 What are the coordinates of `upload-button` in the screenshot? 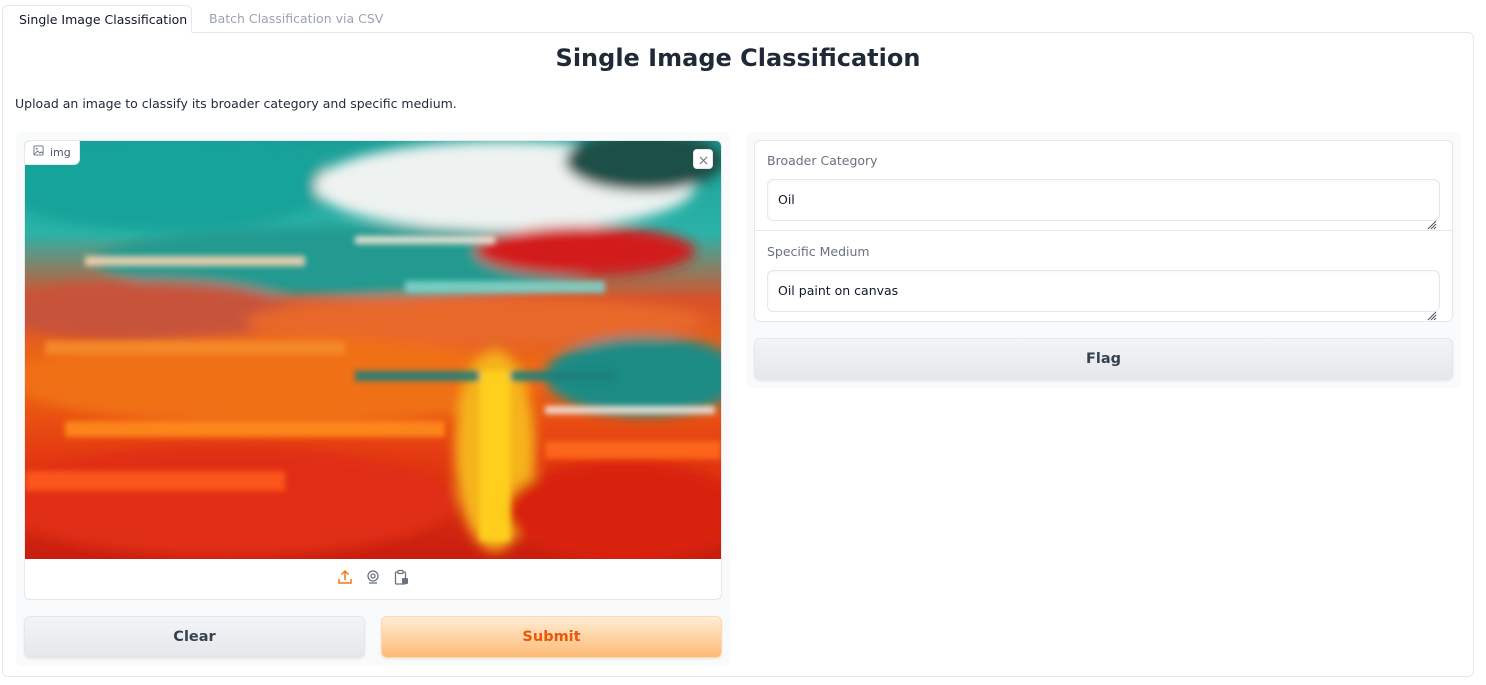 It's located at (345, 579).